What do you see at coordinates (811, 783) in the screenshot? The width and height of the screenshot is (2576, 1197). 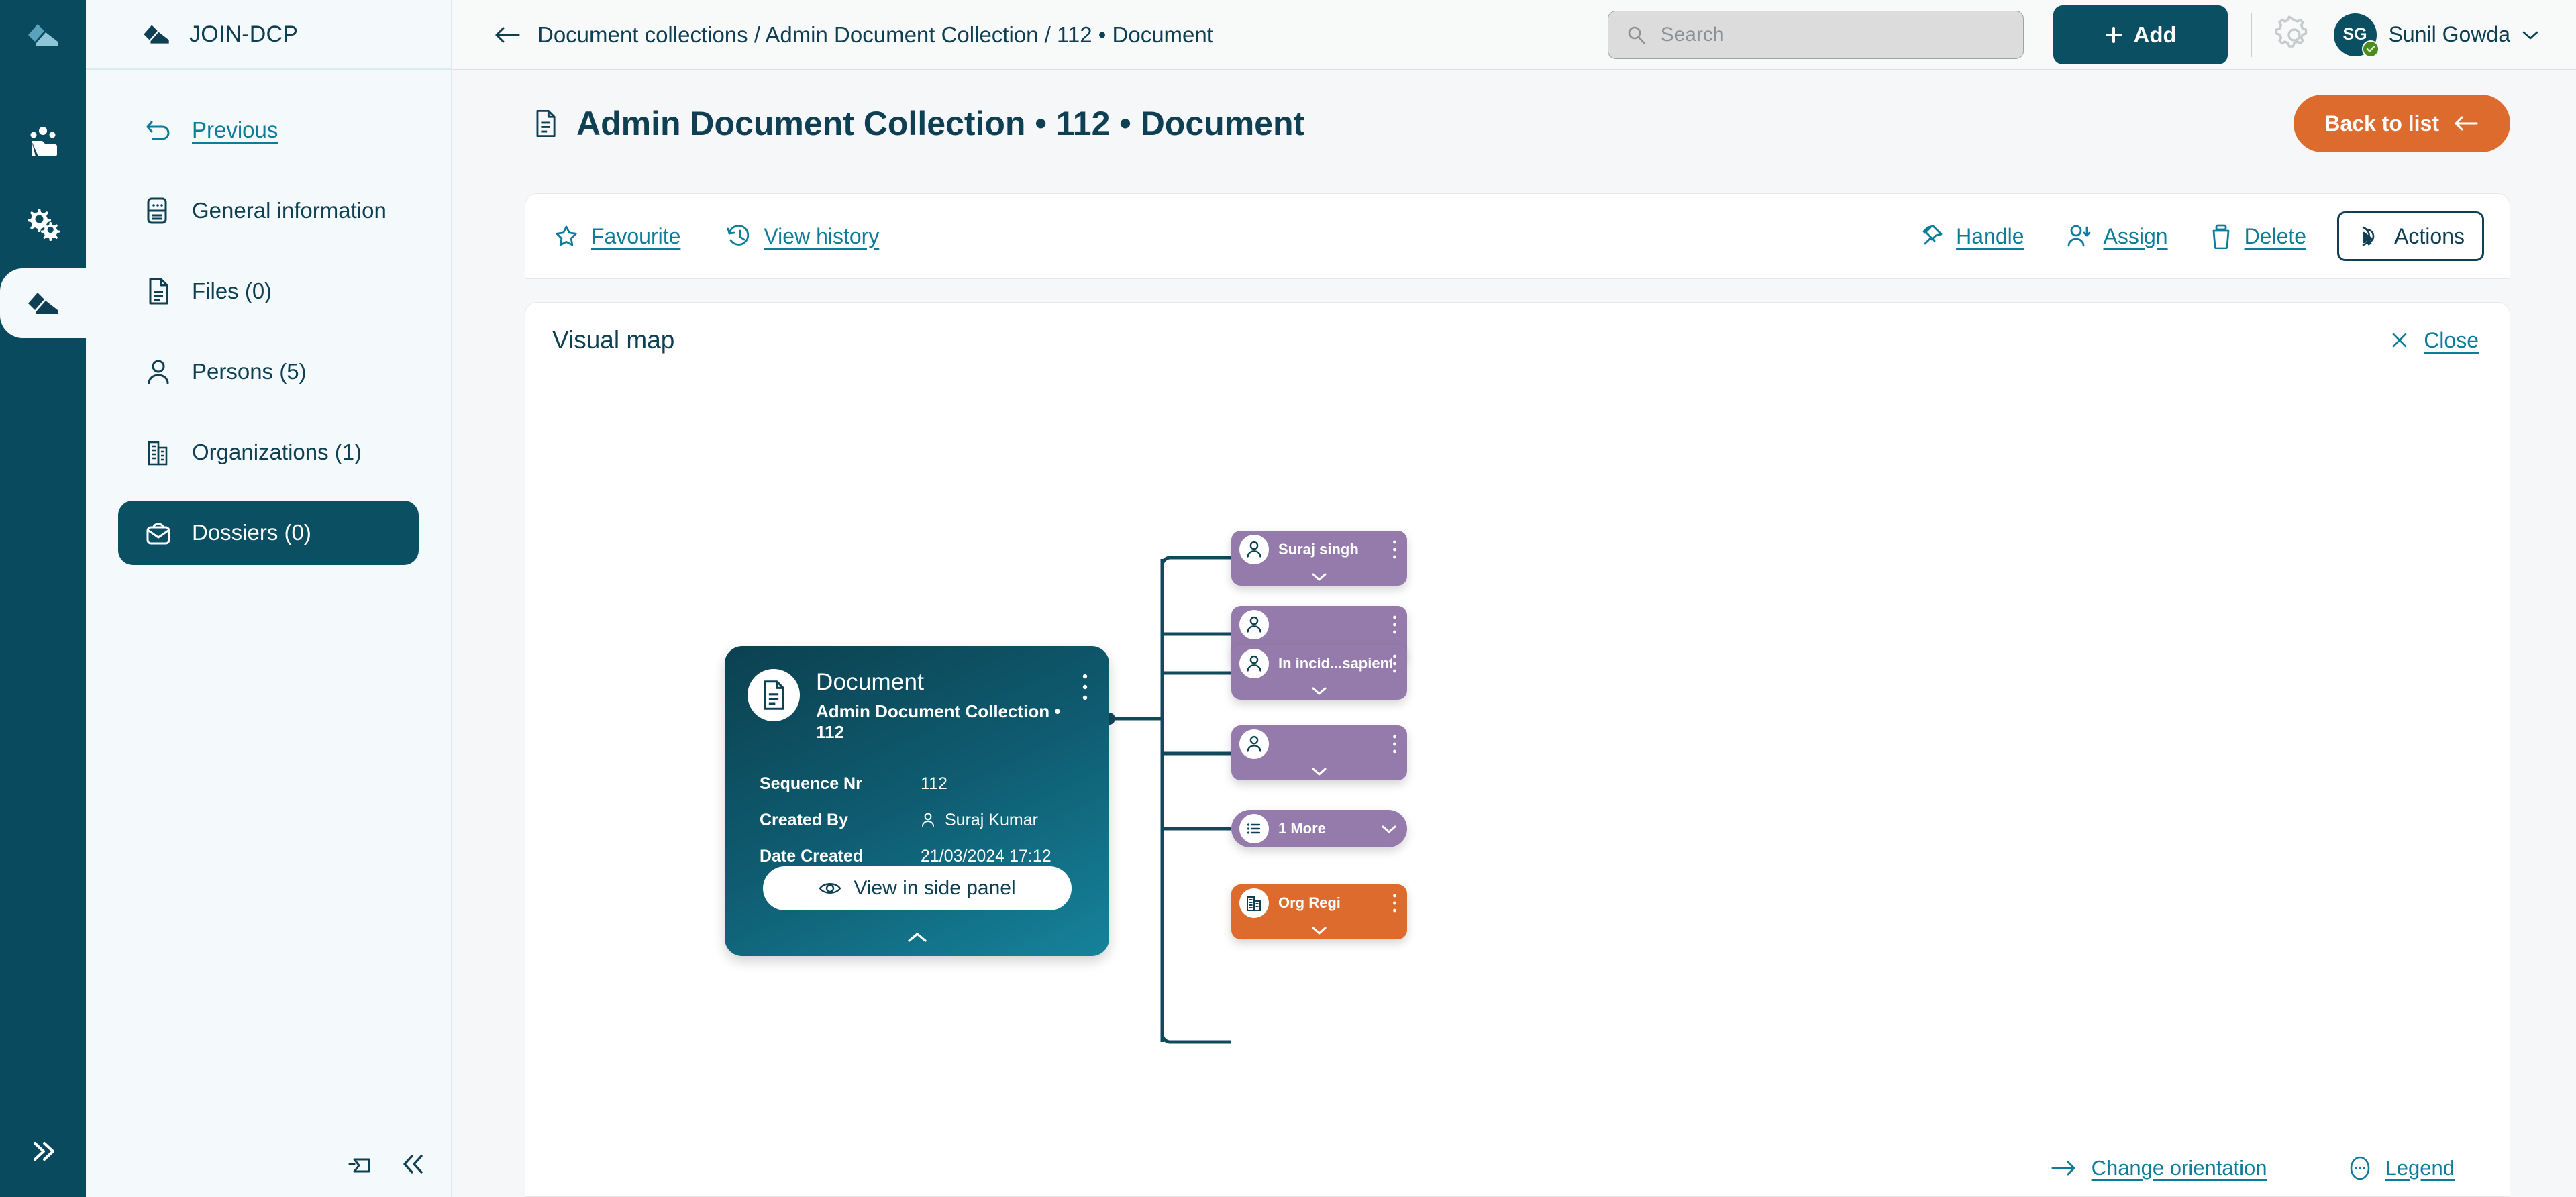 I see `field-key: Sequence Nr` at bounding box center [811, 783].